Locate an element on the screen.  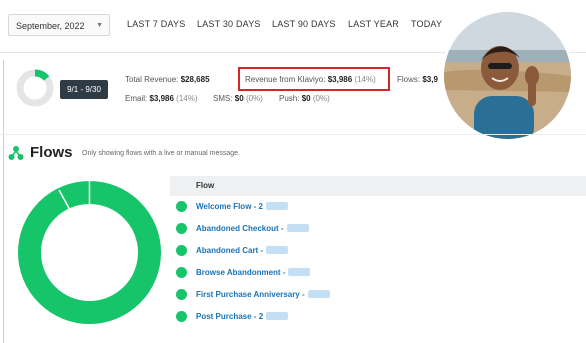
presenter-avatar is located at coordinates (507, 75).